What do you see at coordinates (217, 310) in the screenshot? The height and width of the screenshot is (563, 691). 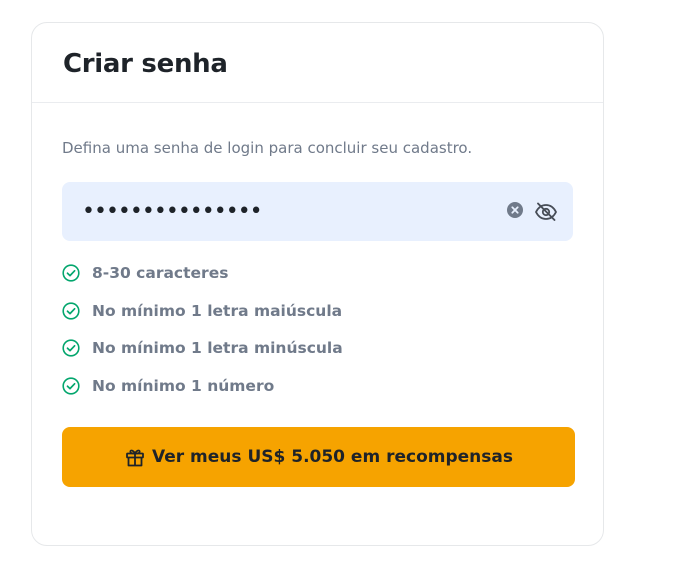 I see `rule-label: No mínimo 1 letra maiúscula` at bounding box center [217, 310].